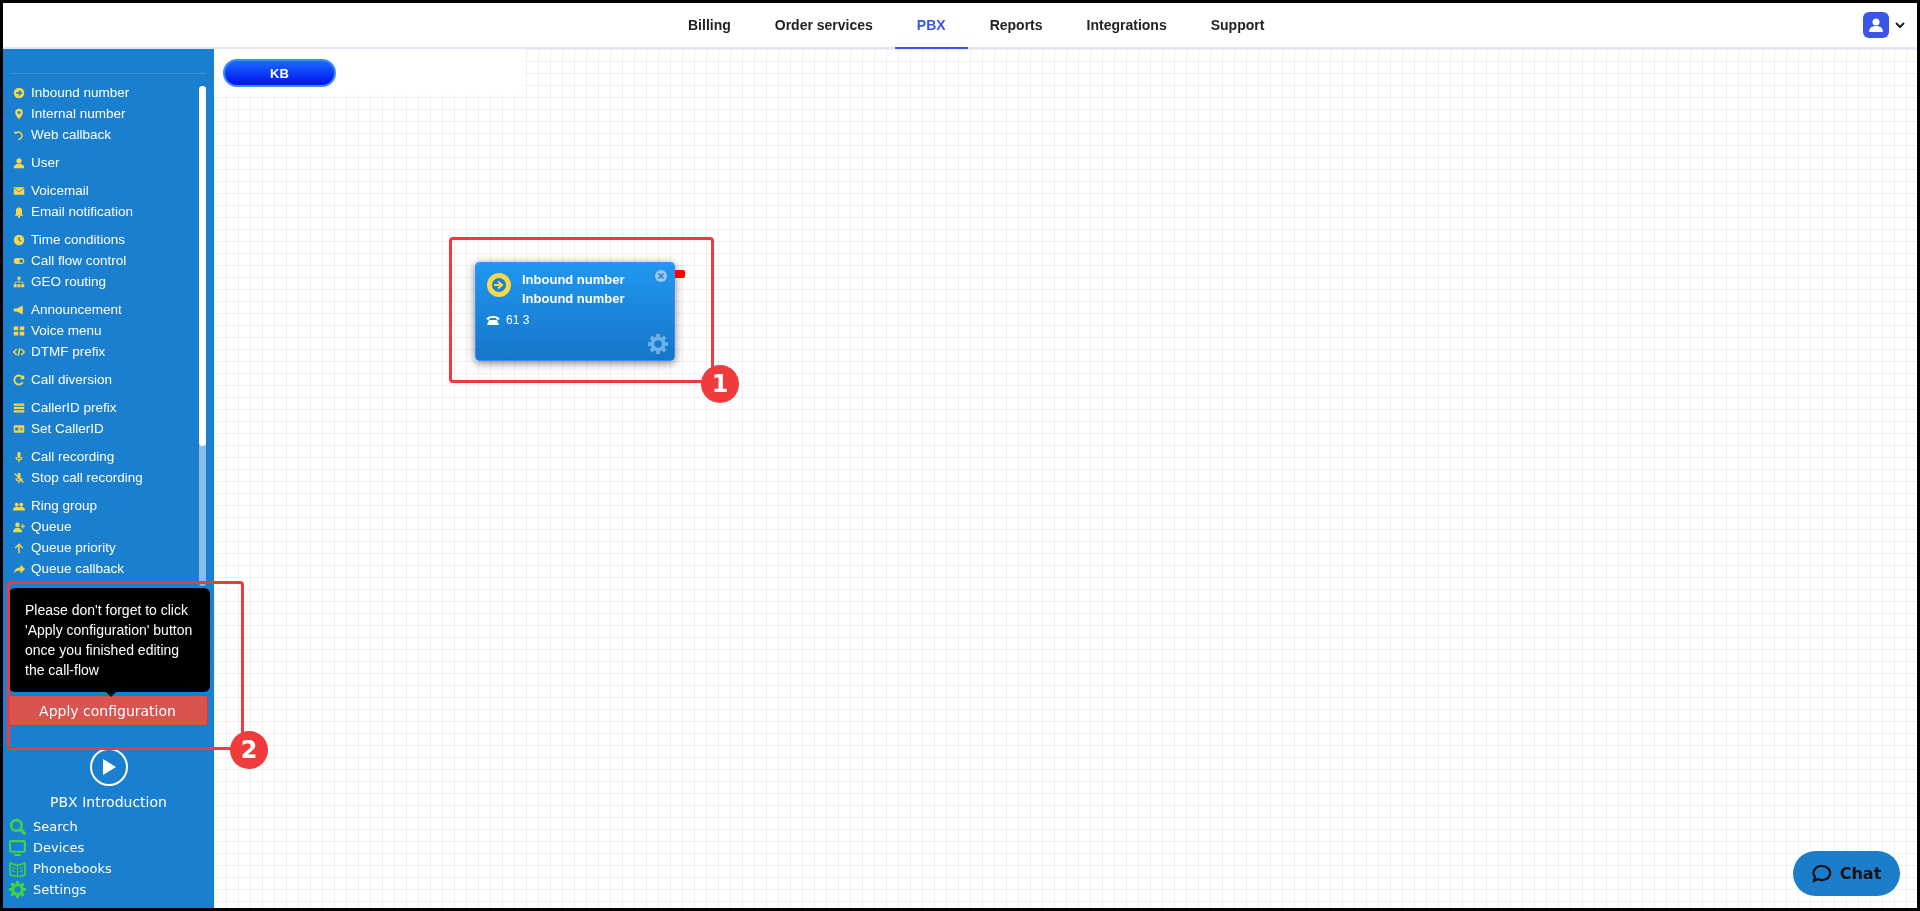  What do you see at coordinates (62, 134) in the screenshot?
I see `sidebar-item: Web callback` at bounding box center [62, 134].